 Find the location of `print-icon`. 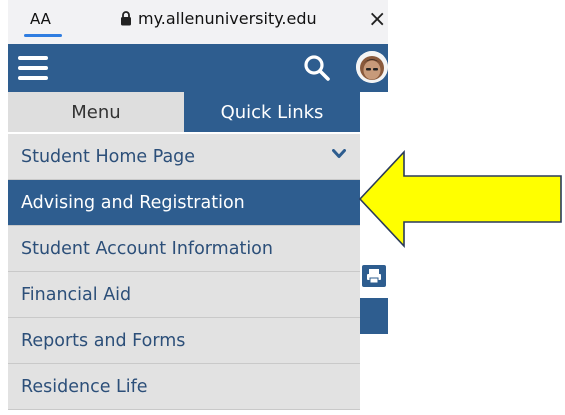

print-icon is located at coordinates (374, 276).